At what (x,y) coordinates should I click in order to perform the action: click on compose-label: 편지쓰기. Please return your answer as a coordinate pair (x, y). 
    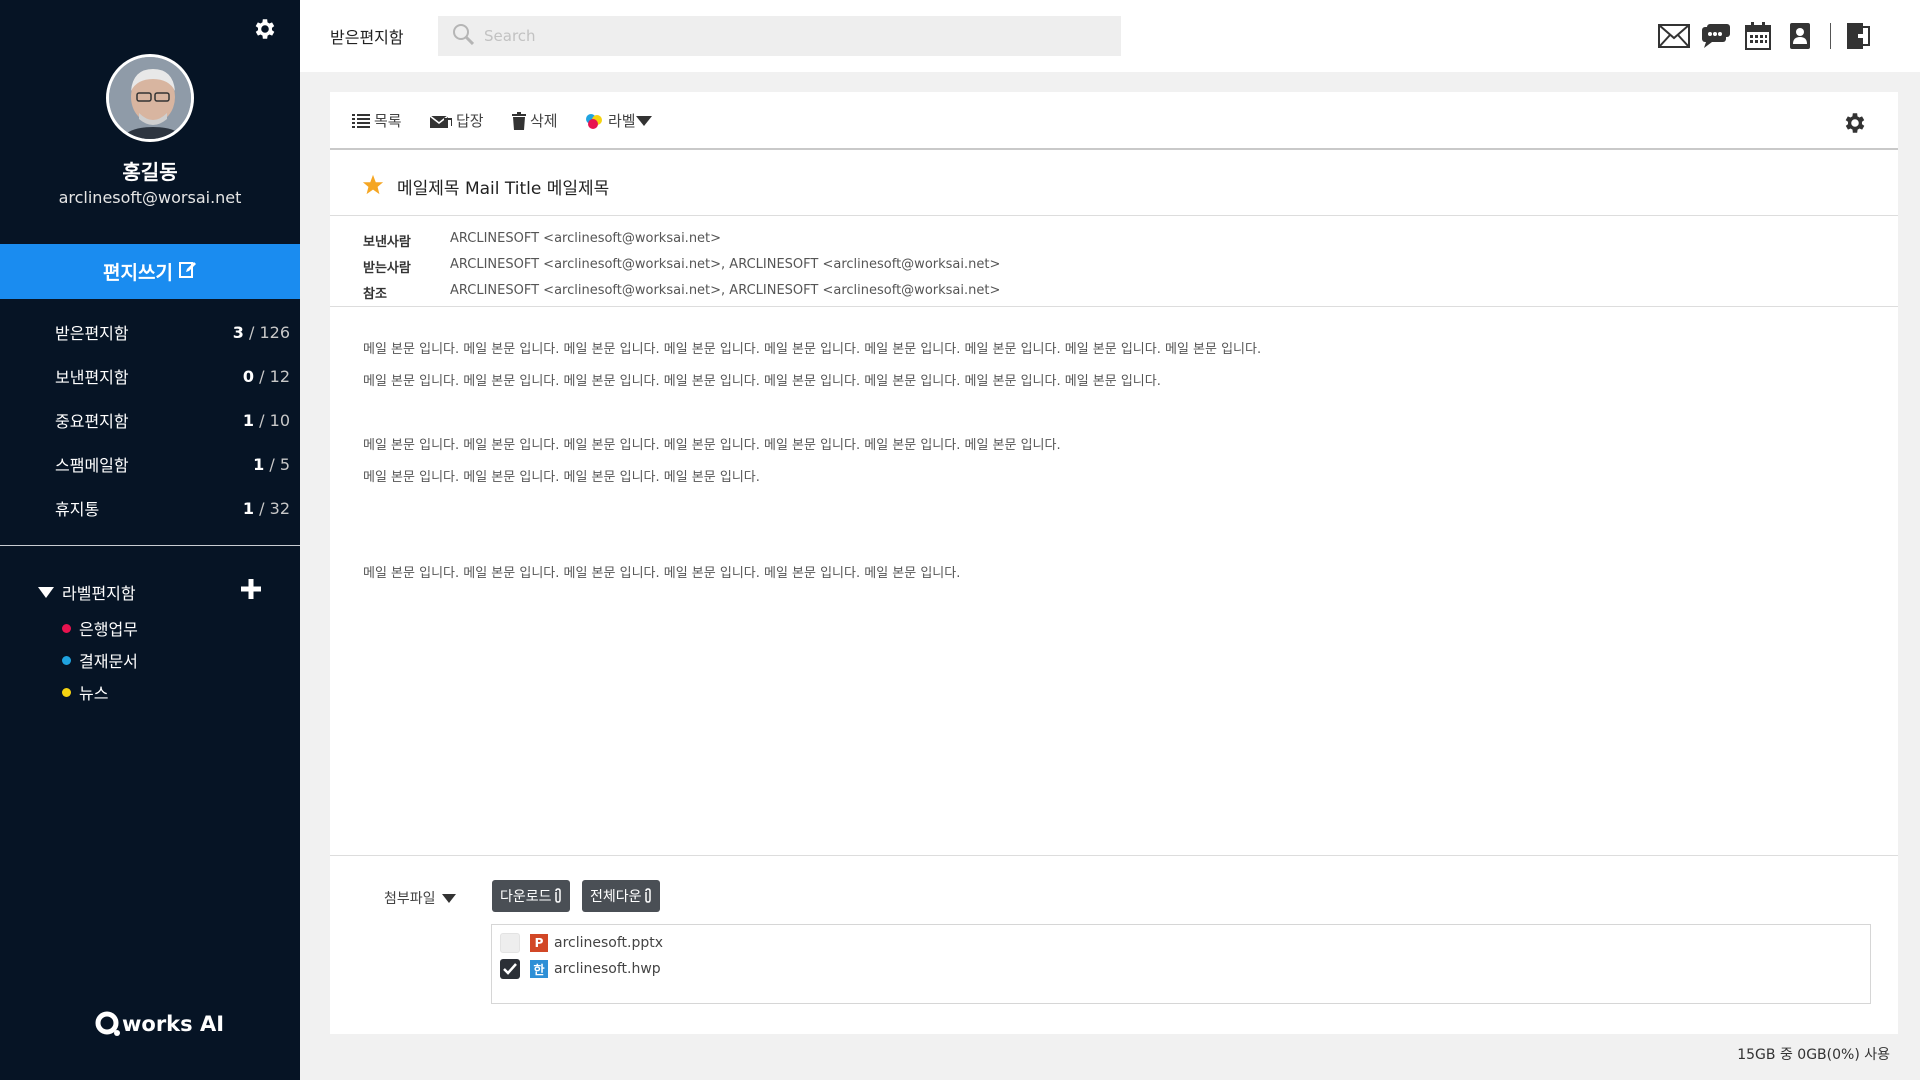
    Looking at the image, I should click on (138, 273).